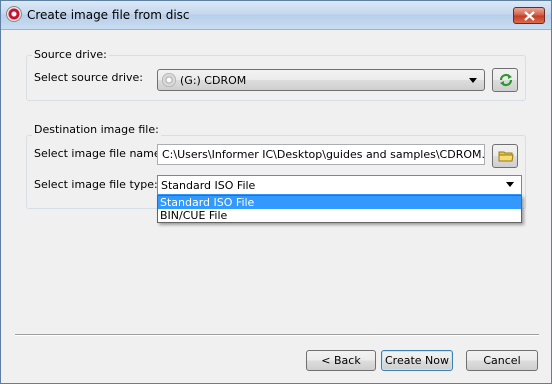  I want to click on option-bin-cue: BIN/CUE File, so click(339, 215).